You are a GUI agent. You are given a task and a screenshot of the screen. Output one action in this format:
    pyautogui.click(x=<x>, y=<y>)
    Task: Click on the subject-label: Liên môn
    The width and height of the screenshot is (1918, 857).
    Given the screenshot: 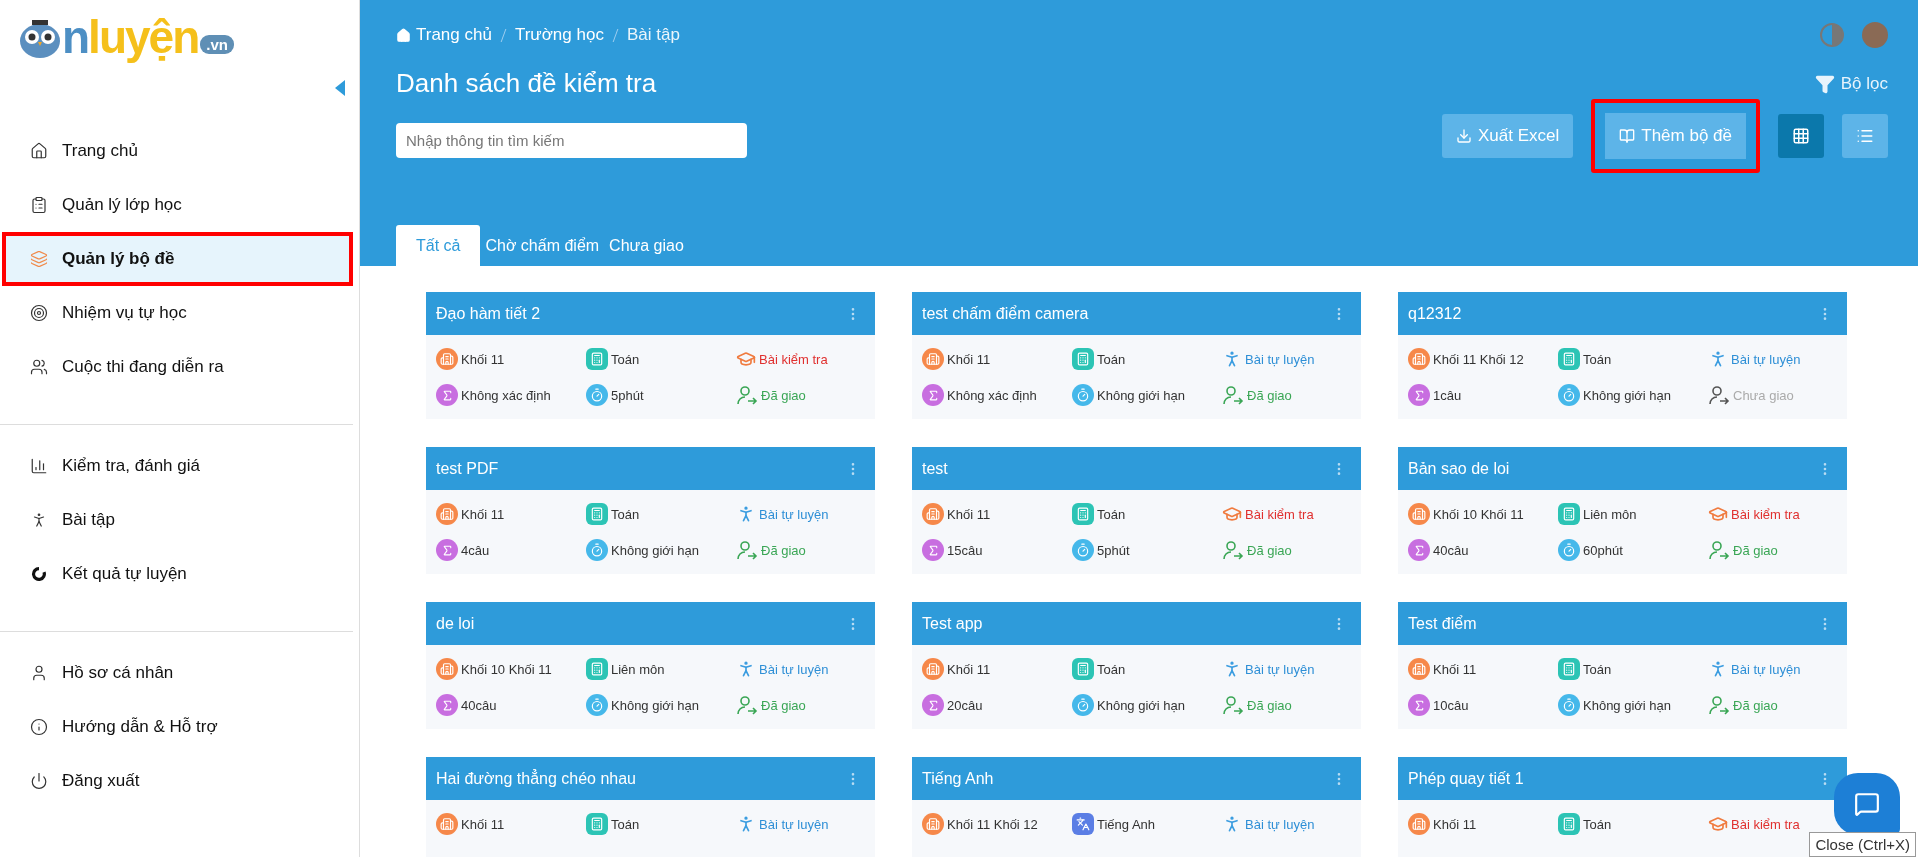 What is the action you would take?
    pyautogui.click(x=661, y=669)
    